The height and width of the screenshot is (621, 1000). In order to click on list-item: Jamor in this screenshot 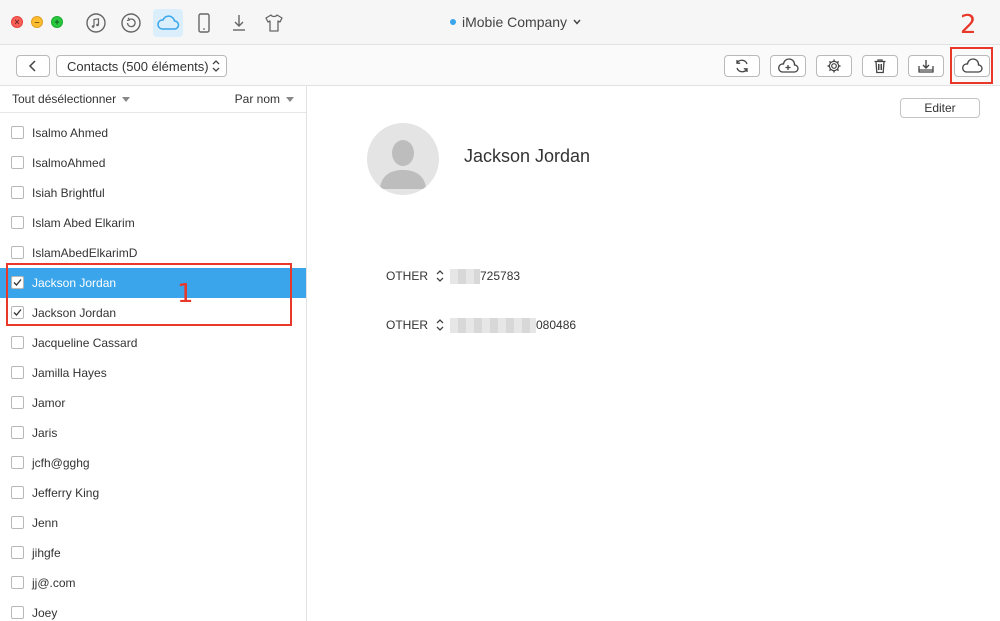, I will do `click(153, 403)`.